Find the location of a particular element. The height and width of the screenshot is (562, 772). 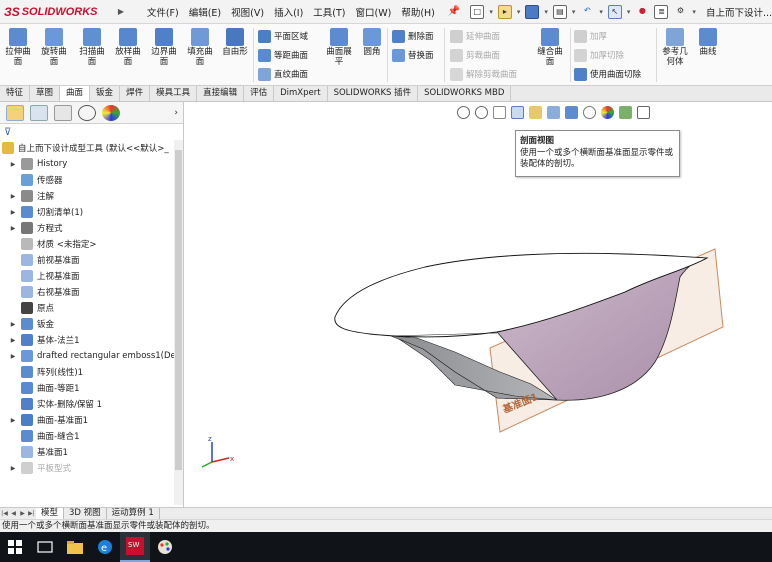

display-manager-tab-icon is located at coordinates (111, 112).